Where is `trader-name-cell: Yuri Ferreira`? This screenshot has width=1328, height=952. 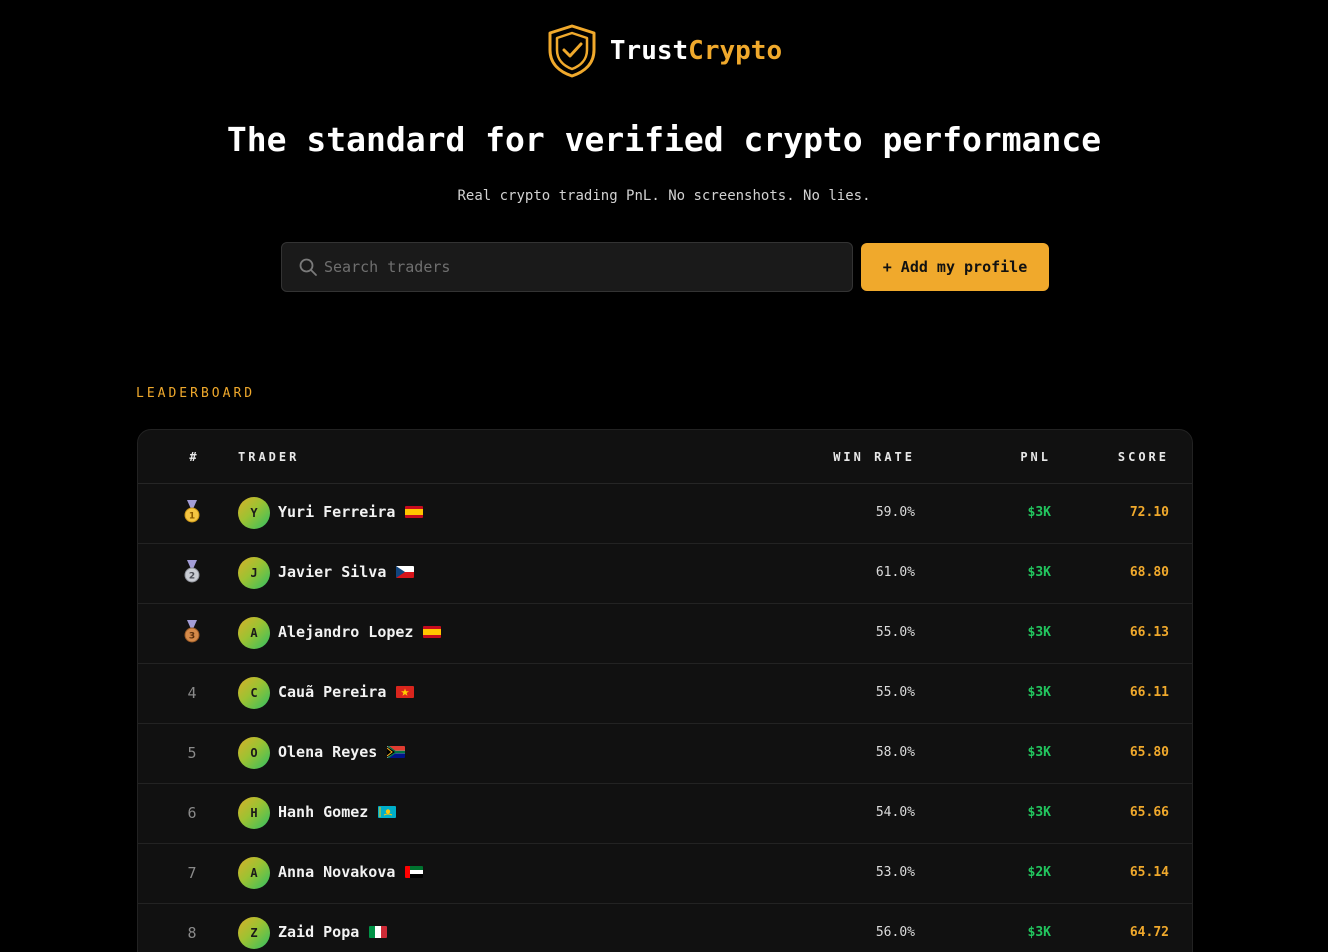
trader-name-cell: Yuri Ferreira is located at coordinates (351, 512).